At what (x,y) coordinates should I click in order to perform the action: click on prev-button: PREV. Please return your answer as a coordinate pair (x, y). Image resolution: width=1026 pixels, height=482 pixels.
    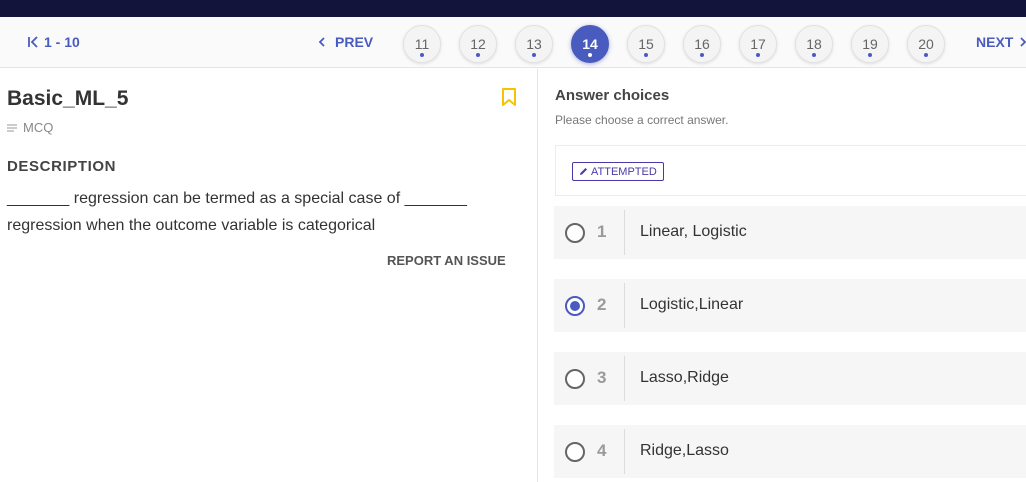
    Looking at the image, I should click on (345, 42).